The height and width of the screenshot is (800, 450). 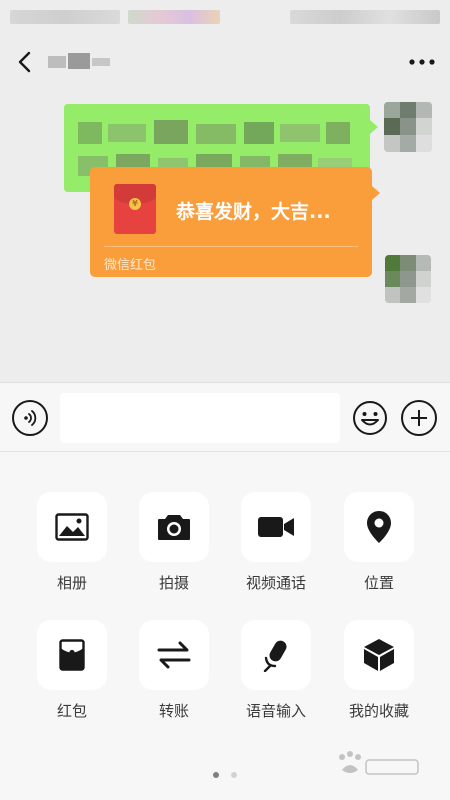 I want to click on red-packet-message: ¥ 恭喜发财，大吉... 微信红包, so click(x=231, y=222).